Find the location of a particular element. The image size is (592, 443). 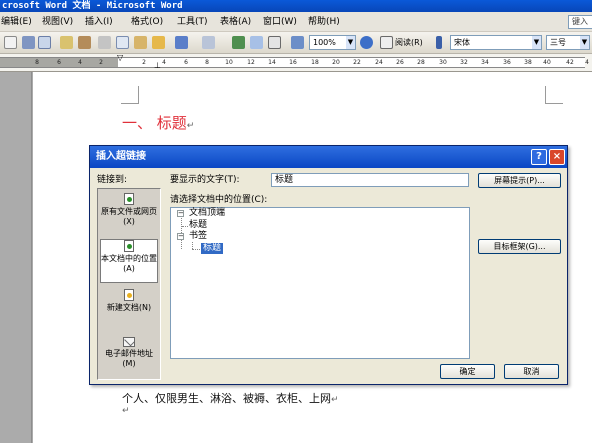

link-option-label: 本文档中的位置(A) is located at coordinates (129, 263).